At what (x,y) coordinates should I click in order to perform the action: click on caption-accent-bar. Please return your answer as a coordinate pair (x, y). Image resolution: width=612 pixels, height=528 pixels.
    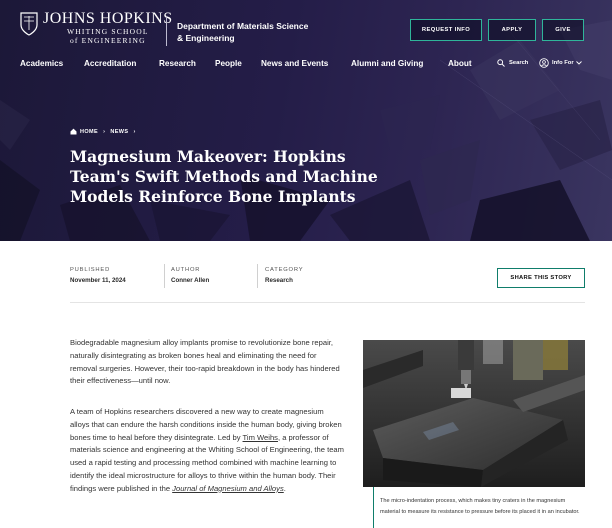
    Looking at the image, I should click on (373, 507).